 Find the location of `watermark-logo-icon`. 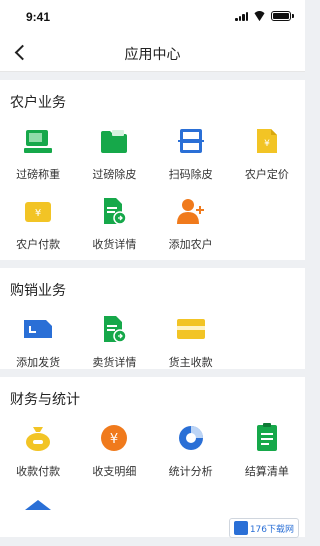

watermark-logo-icon is located at coordinates (240, 528).